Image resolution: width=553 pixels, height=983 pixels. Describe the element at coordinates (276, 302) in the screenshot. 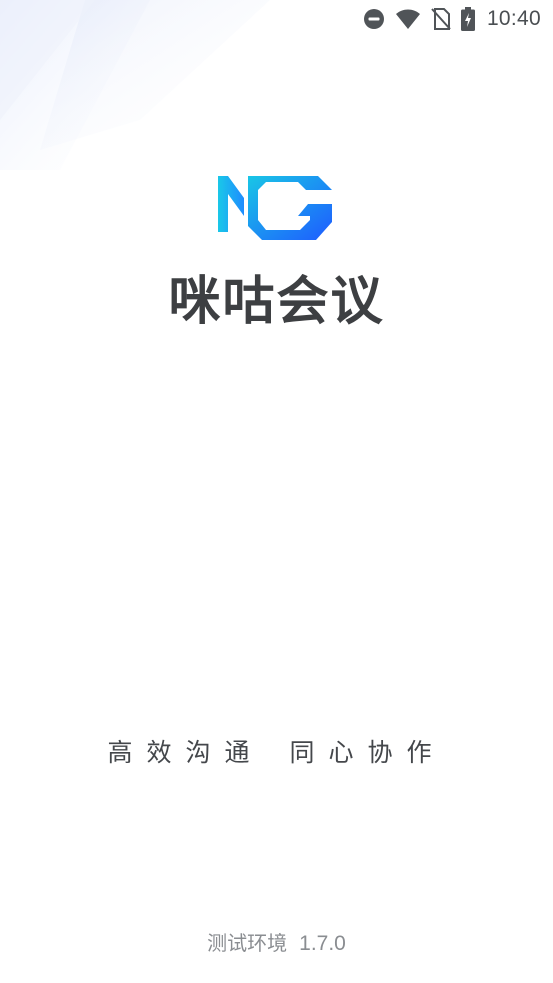

I see `app-name: 咪咕会议` at that location.